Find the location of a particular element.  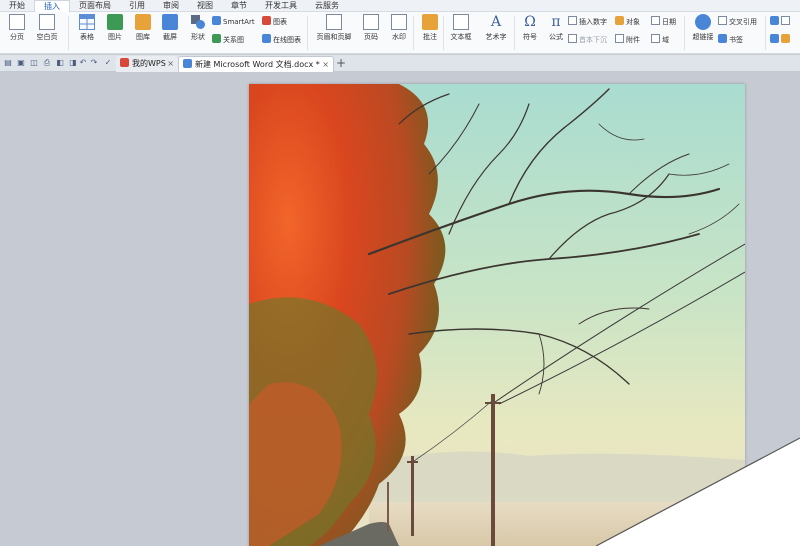

paperclip-icon is located at coordinates (619, 38).